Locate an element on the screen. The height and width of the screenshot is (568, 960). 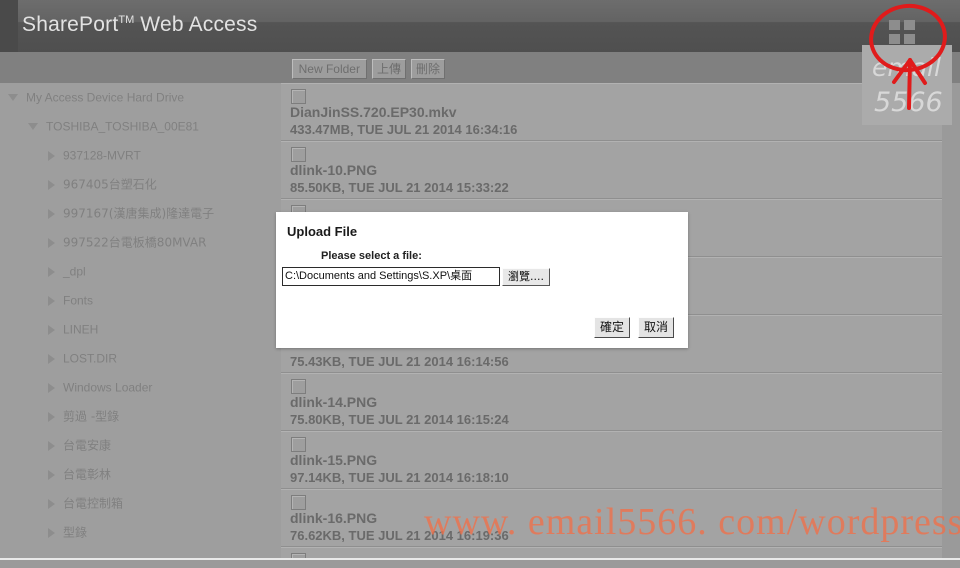
brand-label-number: 5566 is located at coordinates (908, 102).